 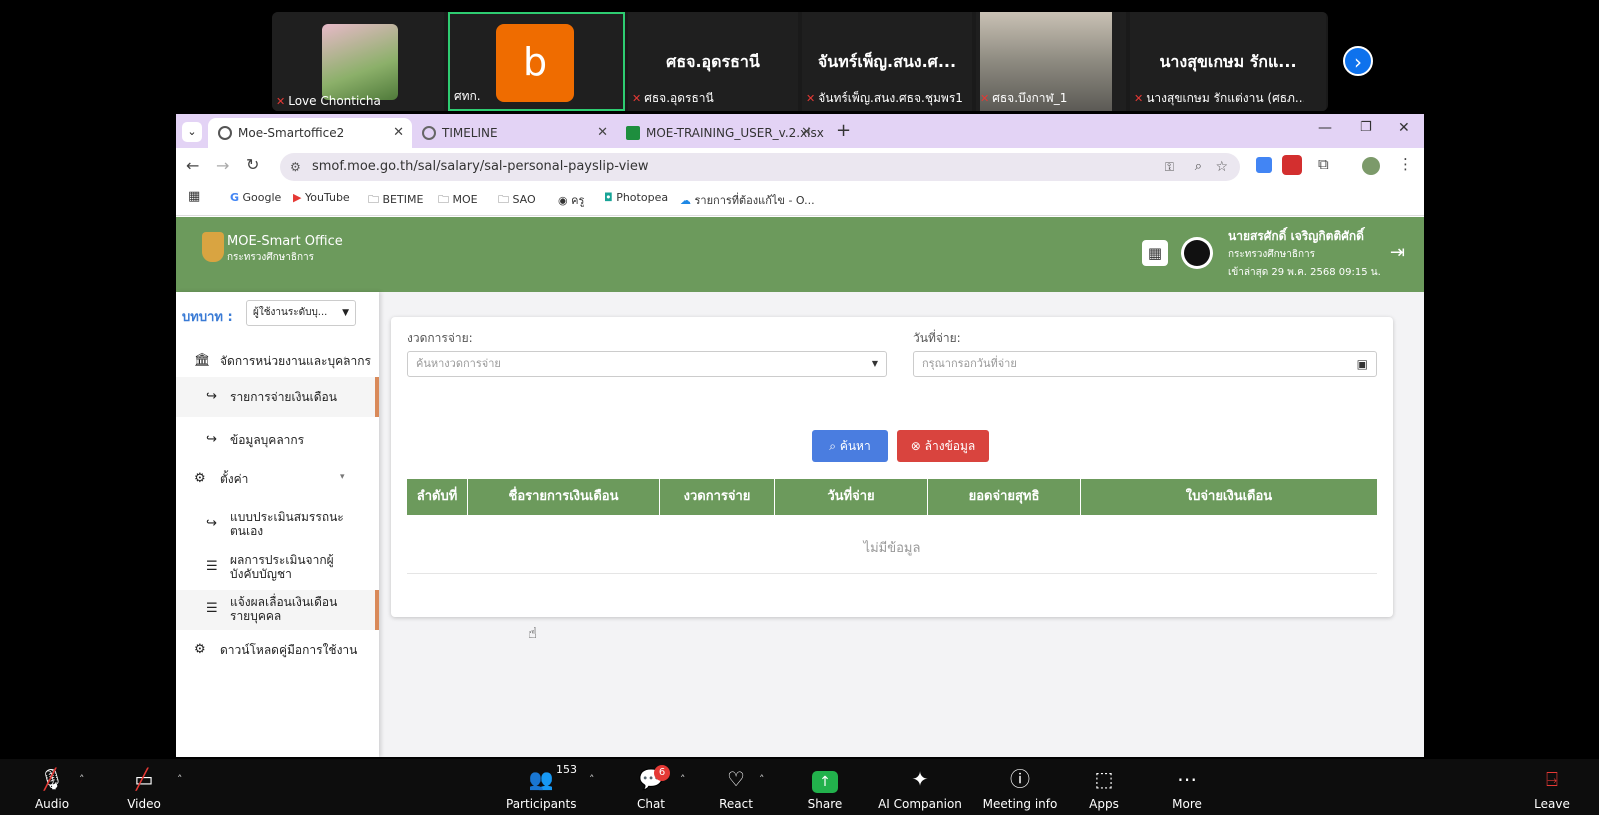 What do you see at coordinates (1145, 364) in the screenshot?
I see `date-input: กรุณากรอกวันที่จ่าย ▣` at bounding box center [1145, 364].